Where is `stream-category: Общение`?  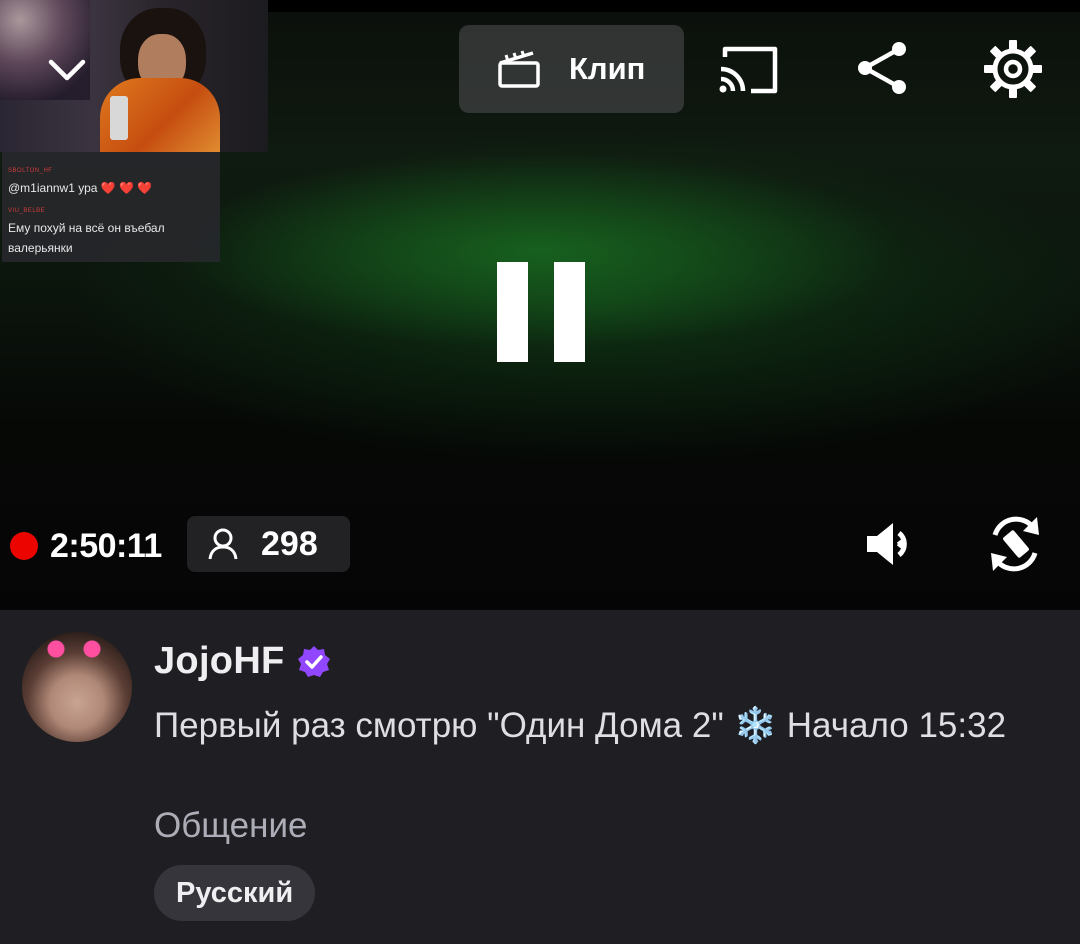 stream-category: Общение is located at coordinates (230, 826).